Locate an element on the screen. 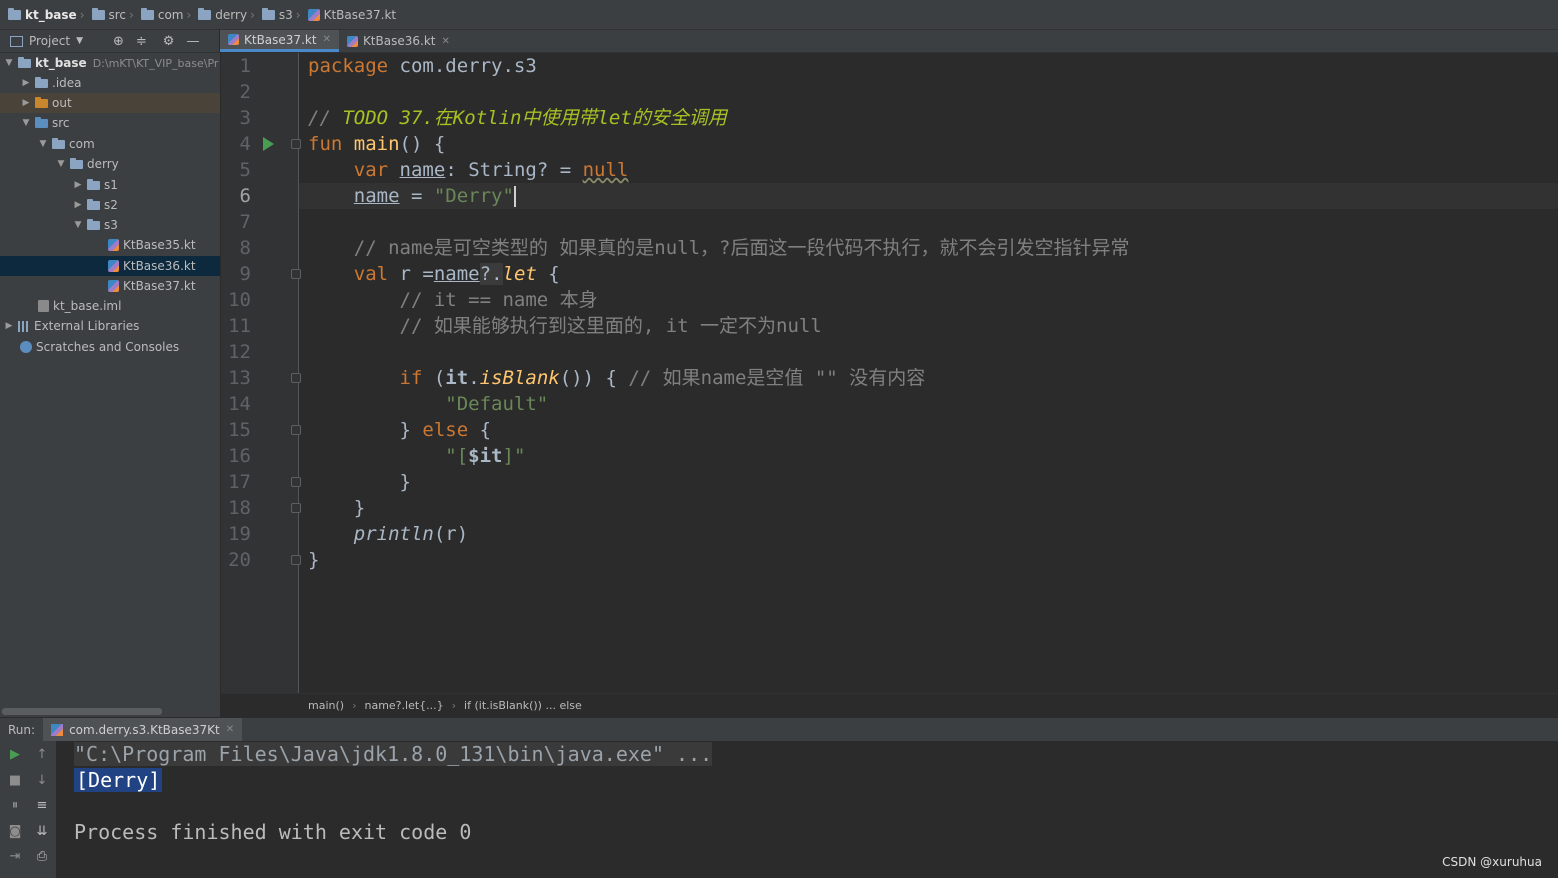 The width and height of the screenshot is (1558, 878). crumb-derry: derry is located at coordinates (220, 14).